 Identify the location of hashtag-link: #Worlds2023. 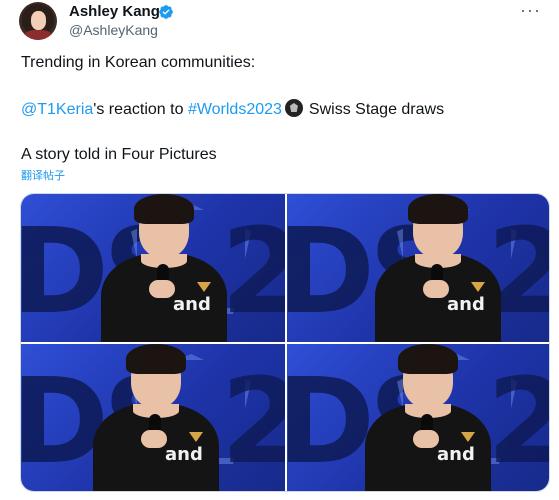
(235, 109).